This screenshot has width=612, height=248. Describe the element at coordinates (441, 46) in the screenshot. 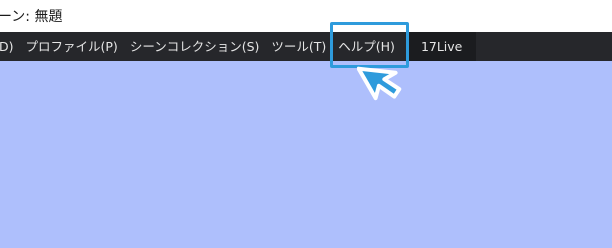

I see `menu-item-17live: 17Live` at that location.